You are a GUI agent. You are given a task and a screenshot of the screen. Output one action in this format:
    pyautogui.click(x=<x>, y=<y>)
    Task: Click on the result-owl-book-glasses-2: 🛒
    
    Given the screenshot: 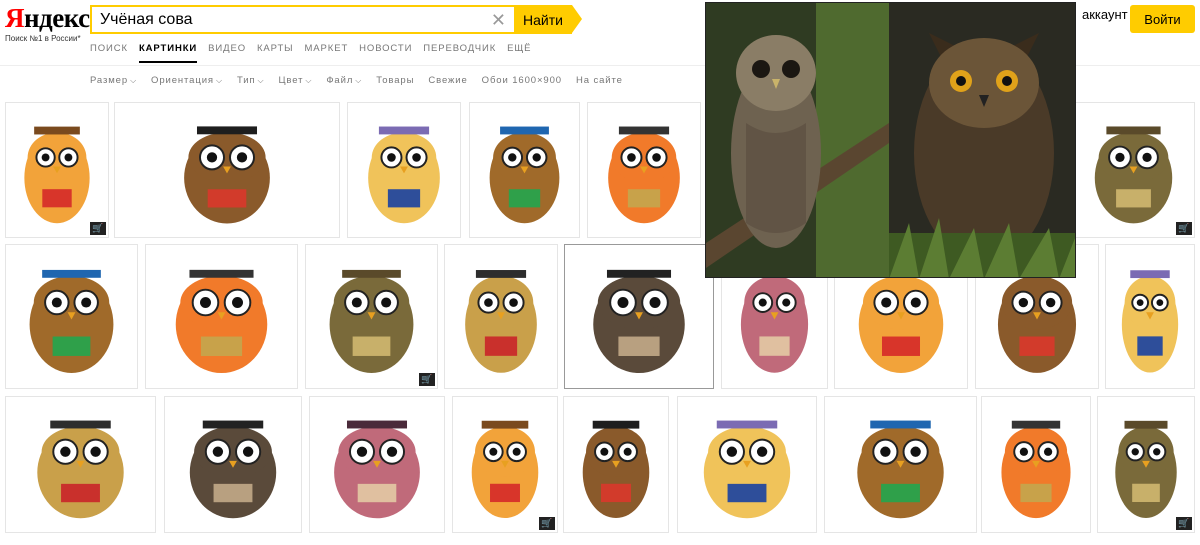 What is the action you would take?
    pyautogui.click(x=1146, y=464)
    